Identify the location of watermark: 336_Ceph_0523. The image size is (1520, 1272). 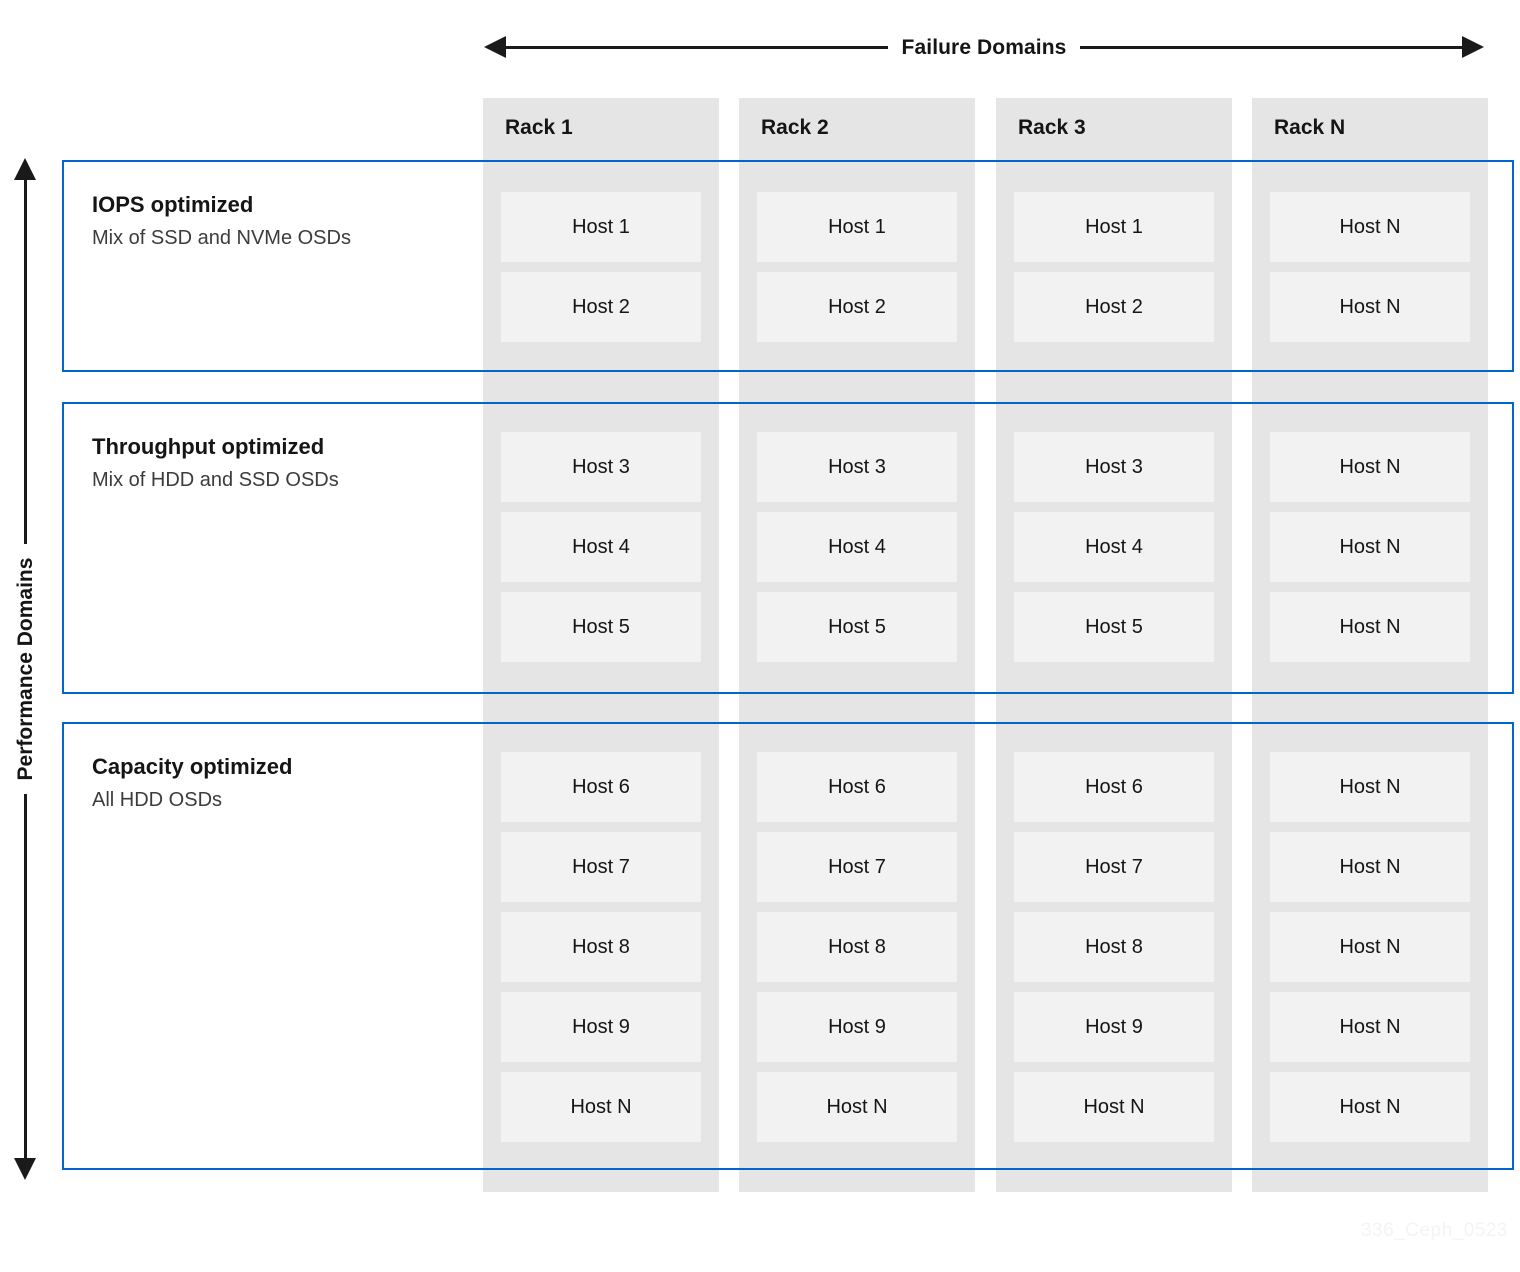
(1434, 1230).